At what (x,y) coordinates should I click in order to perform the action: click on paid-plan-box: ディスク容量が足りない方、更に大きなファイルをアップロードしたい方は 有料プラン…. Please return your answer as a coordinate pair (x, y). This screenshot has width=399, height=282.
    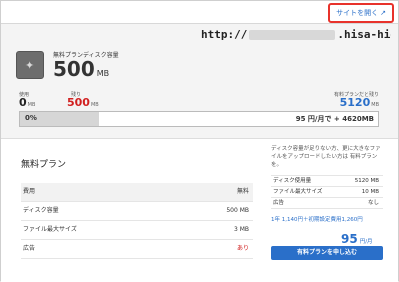
    Looking at the image, I should click on (327, 184).